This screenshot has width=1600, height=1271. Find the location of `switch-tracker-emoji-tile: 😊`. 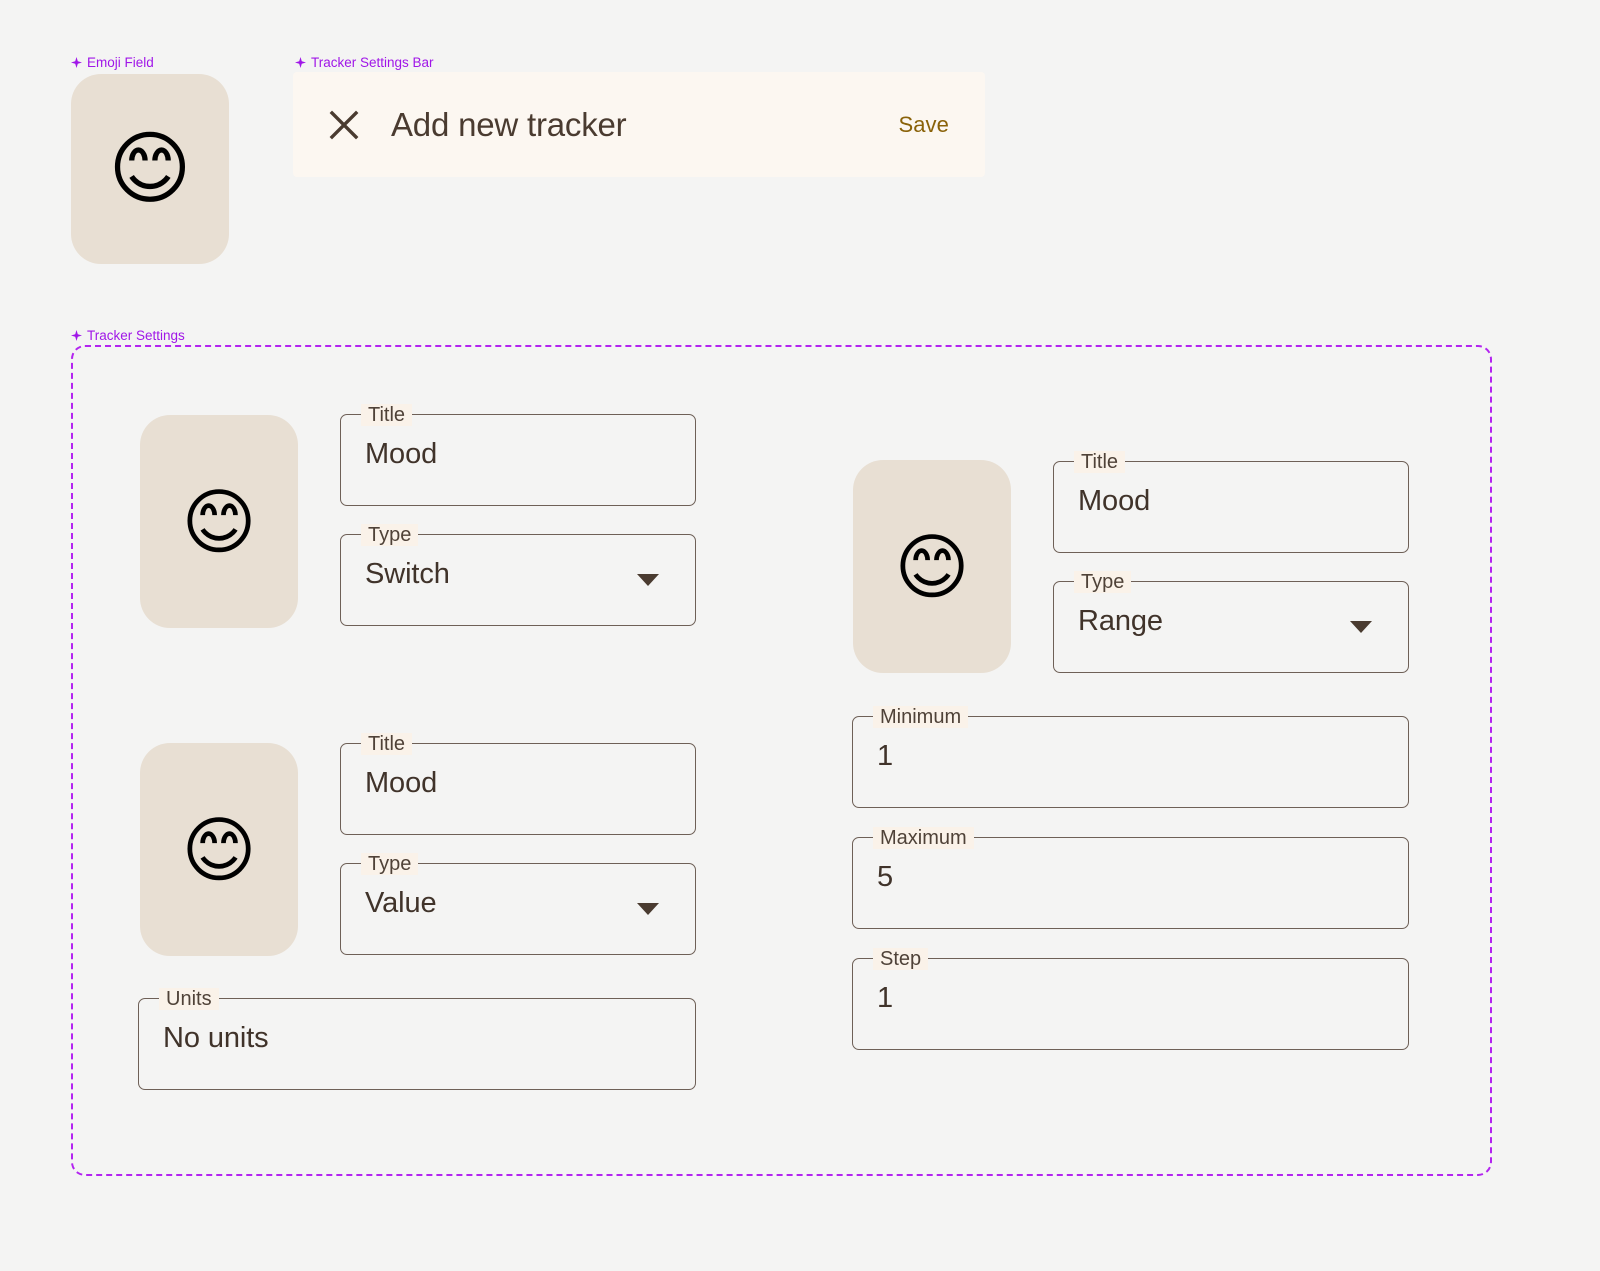

switch-tracker-emoji-tile: 😊 is located at coordinates (219, 521).